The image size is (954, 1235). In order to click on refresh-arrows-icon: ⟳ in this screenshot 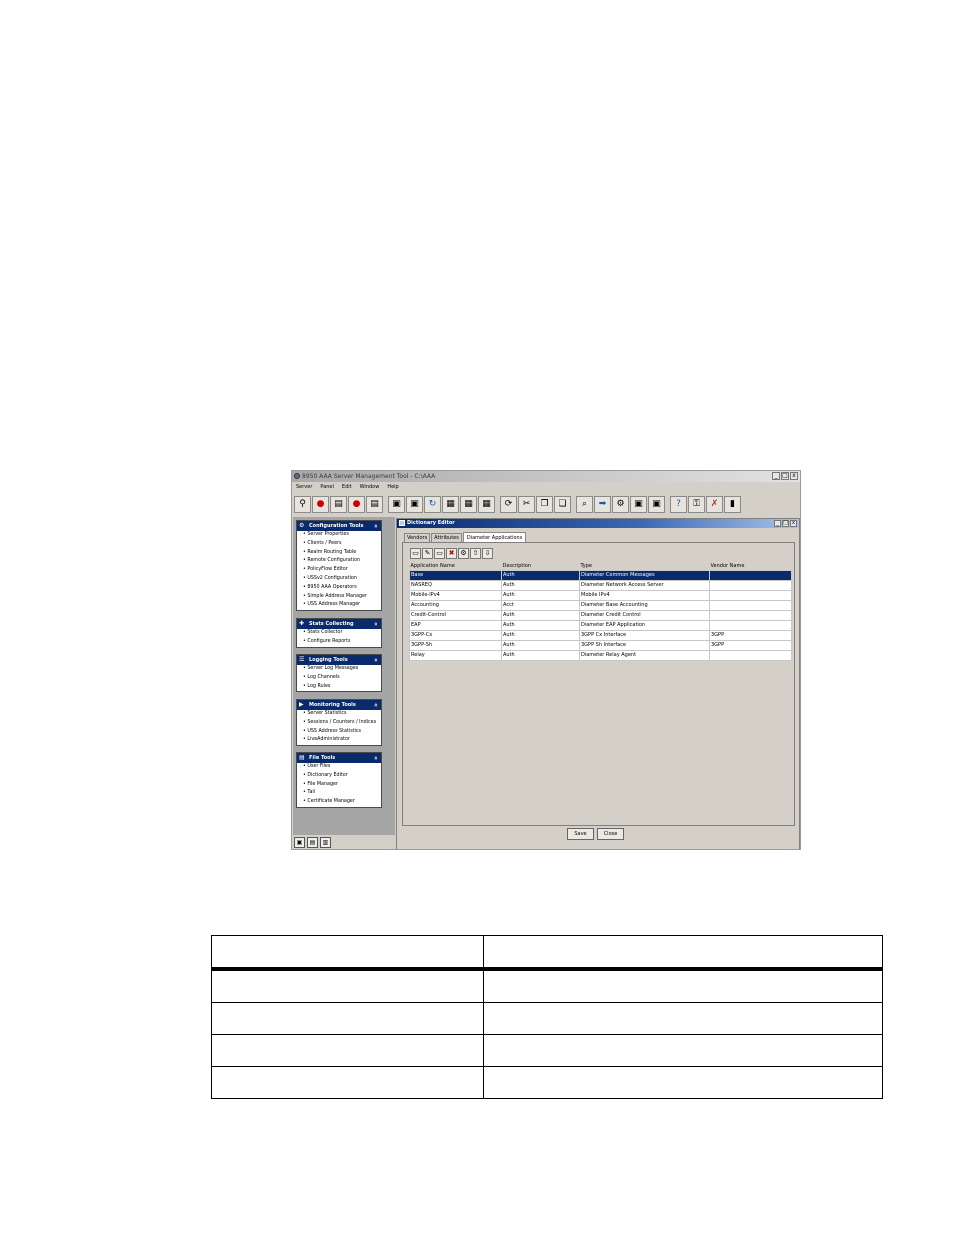, I will do `click(508, 504)`.